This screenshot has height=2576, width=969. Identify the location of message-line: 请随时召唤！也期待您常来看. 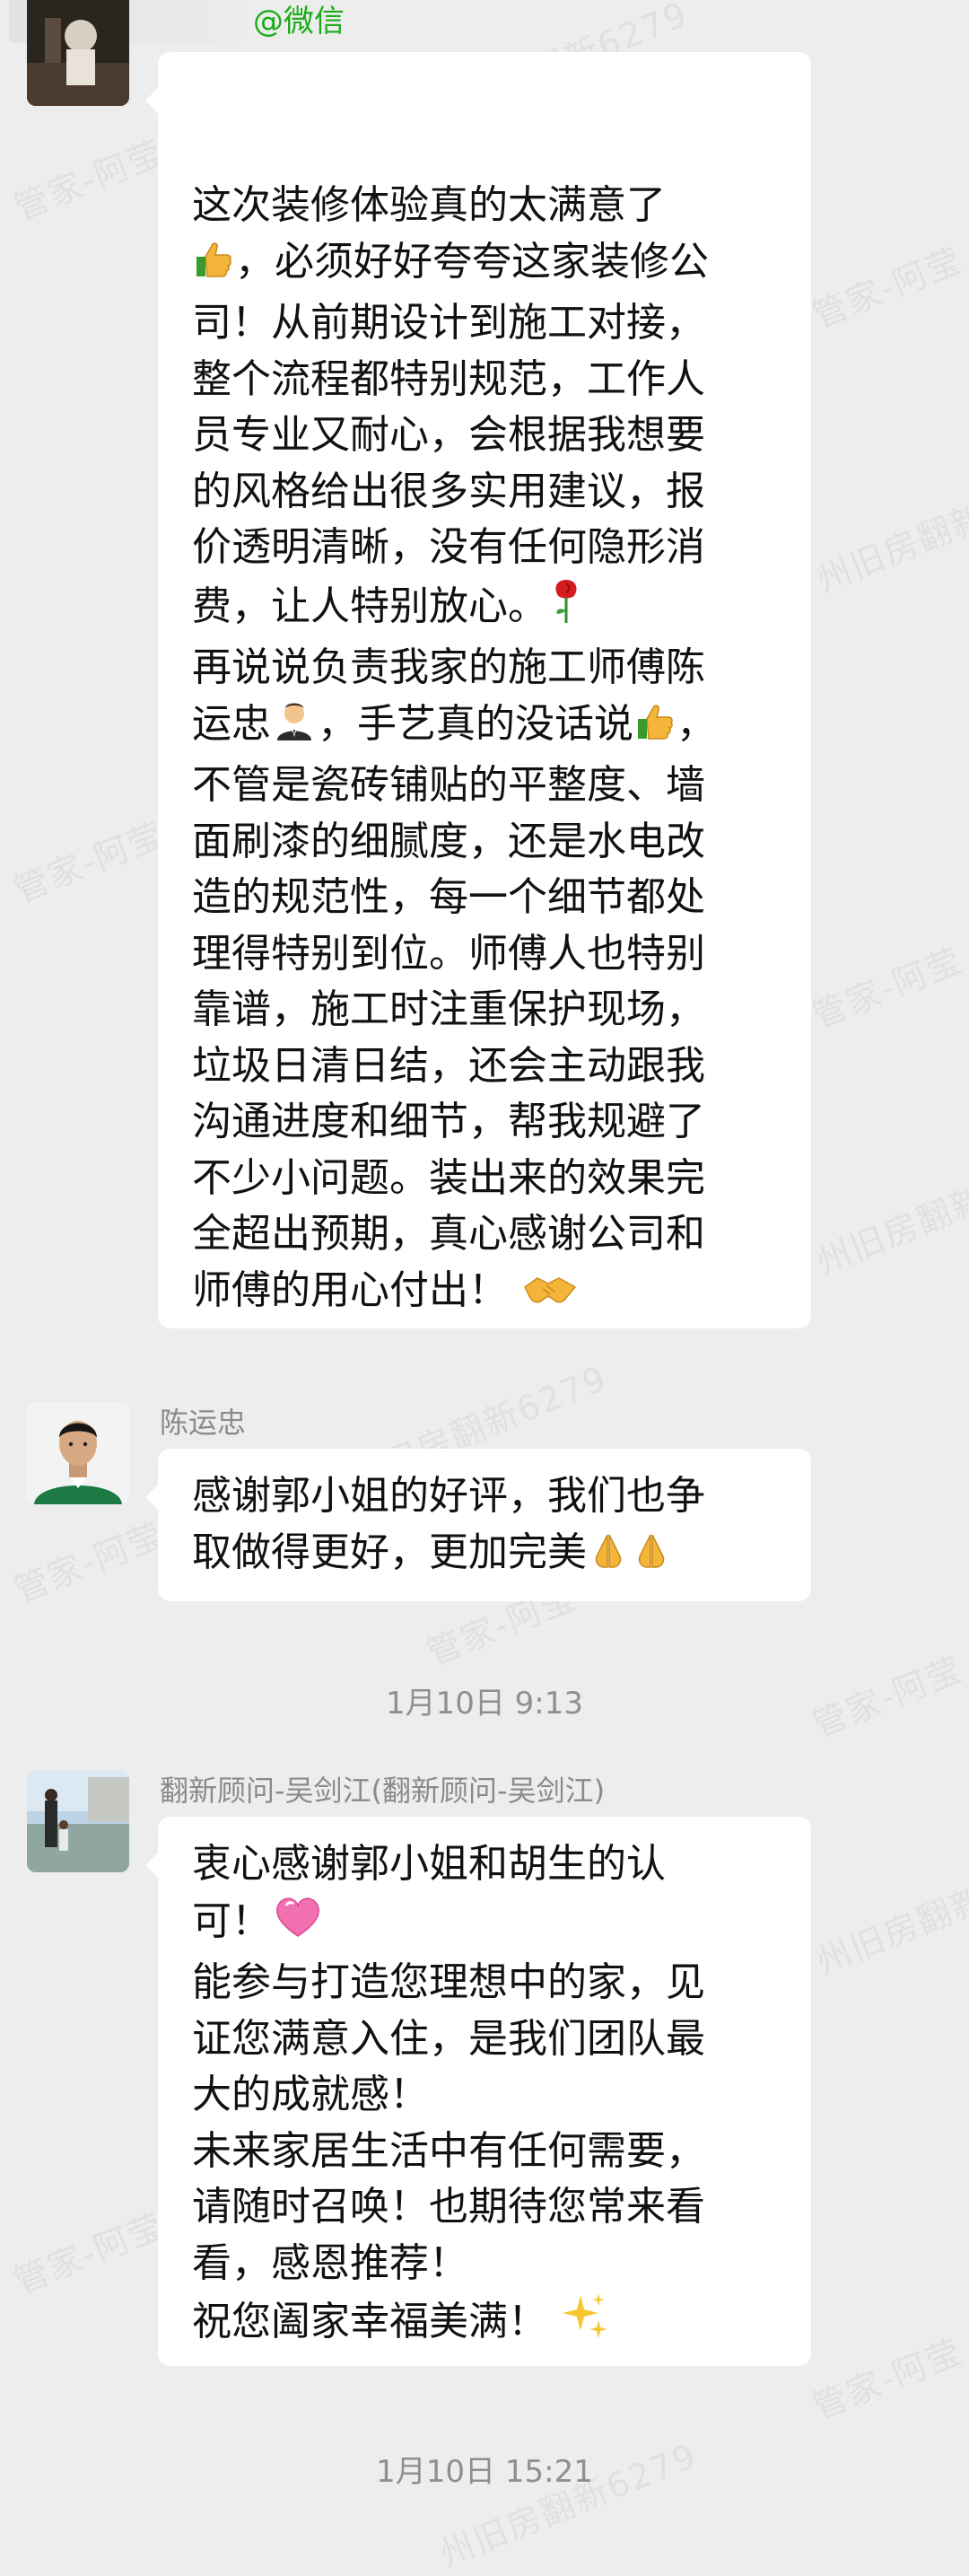
(449, 2207).